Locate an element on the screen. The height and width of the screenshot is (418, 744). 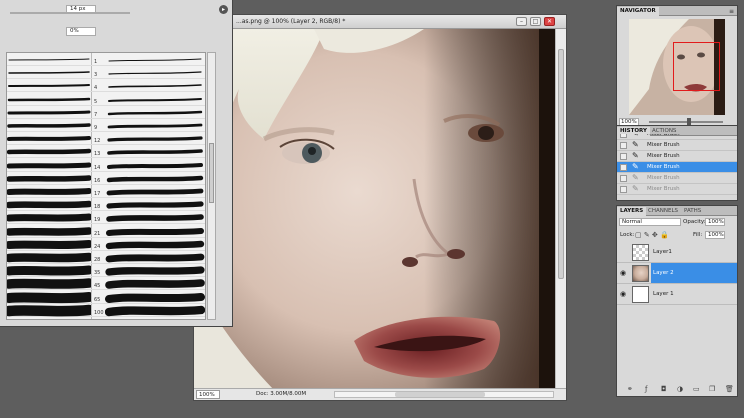
brush-preset-row: 45 is located at coordinates (106, 284).